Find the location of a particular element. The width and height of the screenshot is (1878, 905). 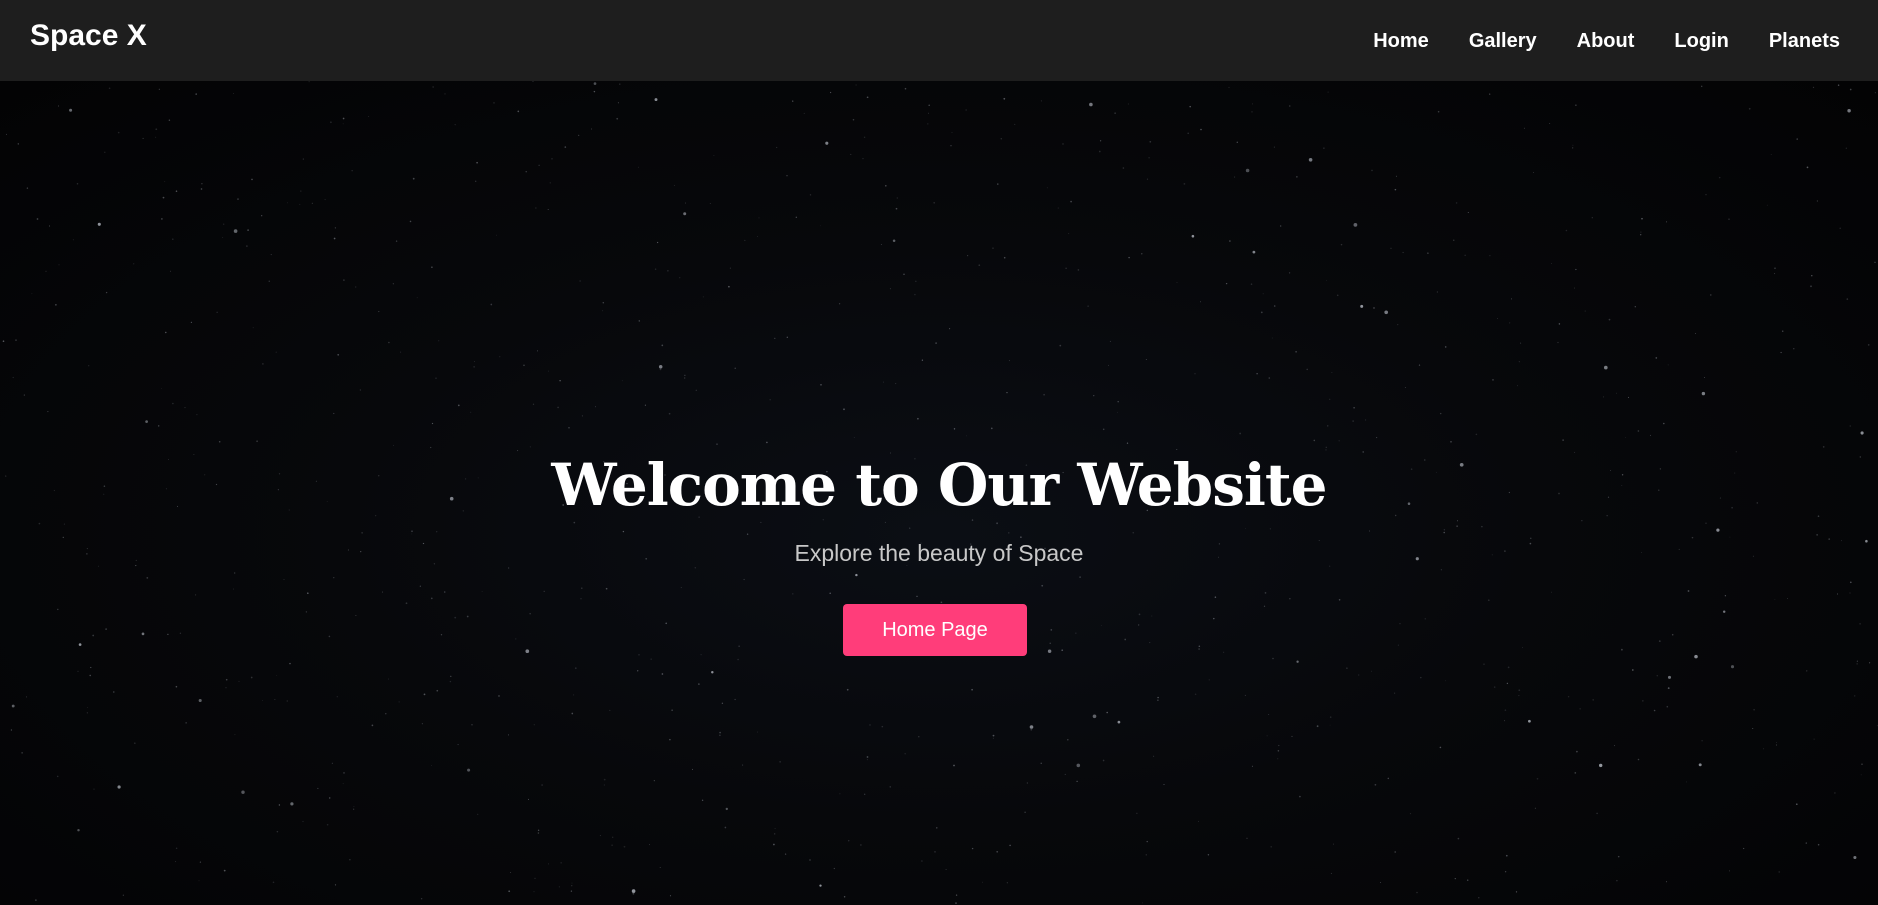

nav-link-planets: Planets is located at coordinates (1804, 41).